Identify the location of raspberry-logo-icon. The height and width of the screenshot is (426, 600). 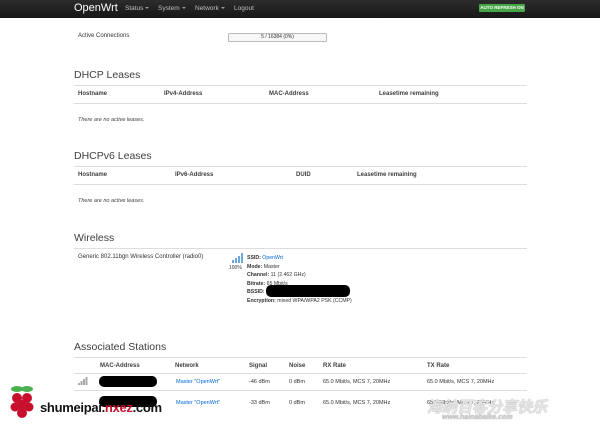
(22, 402).